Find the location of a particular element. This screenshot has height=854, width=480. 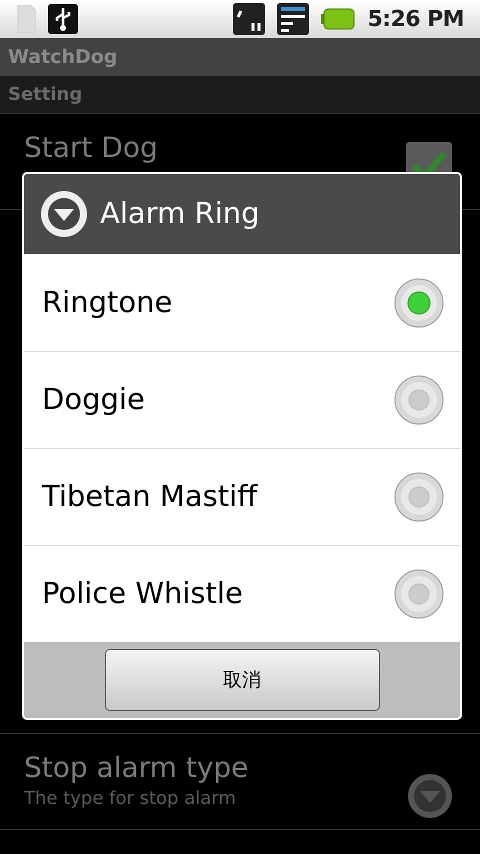

cancel-button: 取消 is located at coordinates (242, 680).